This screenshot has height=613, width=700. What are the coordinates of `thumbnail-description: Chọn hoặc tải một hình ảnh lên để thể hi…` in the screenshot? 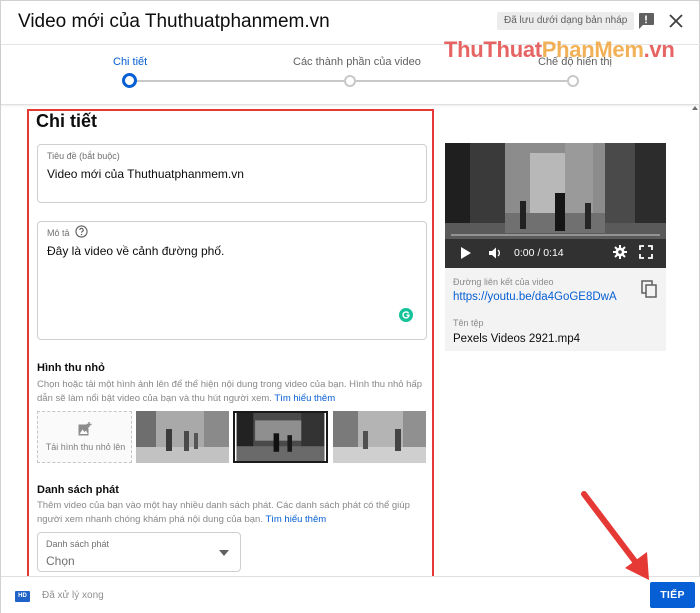 It's located at (230, 391).